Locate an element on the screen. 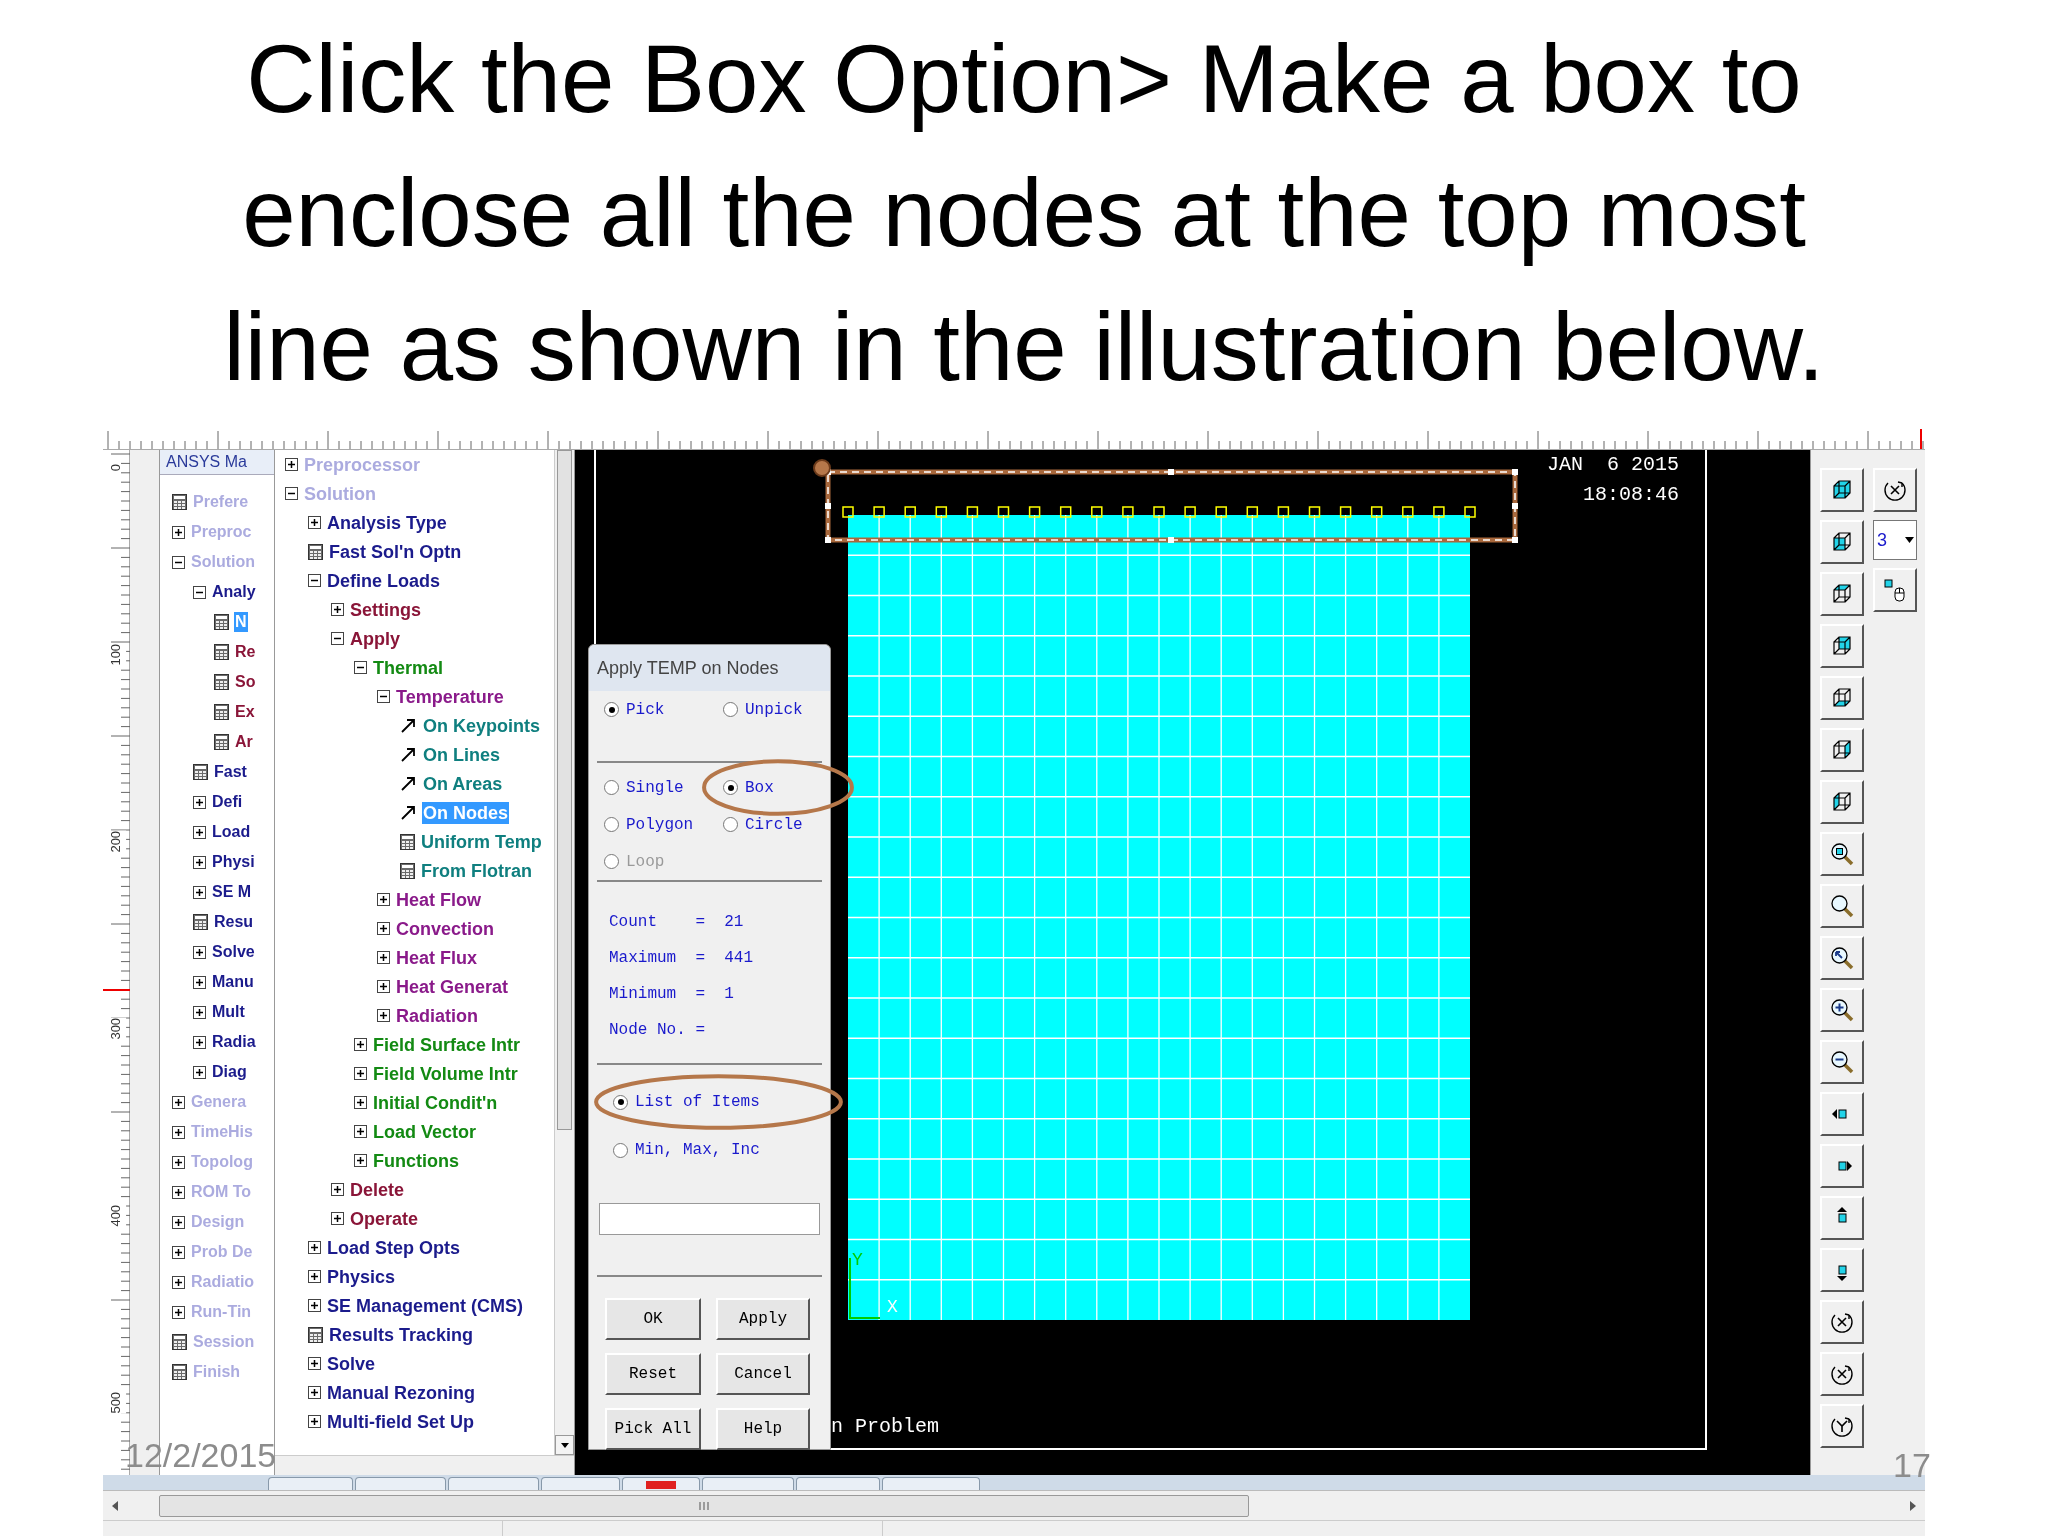  axis-label: X is located at coordinates (892, 1307).